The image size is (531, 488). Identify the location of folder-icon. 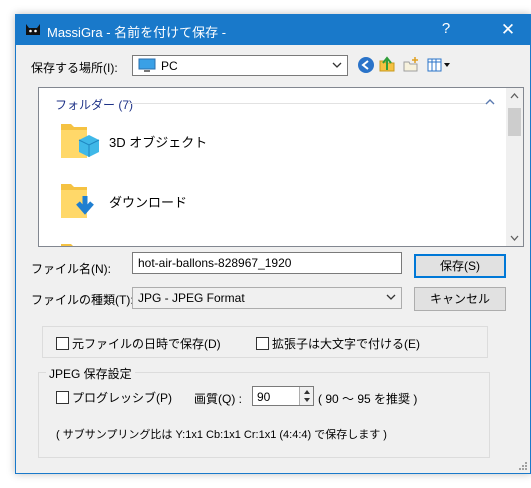
(67, 245).